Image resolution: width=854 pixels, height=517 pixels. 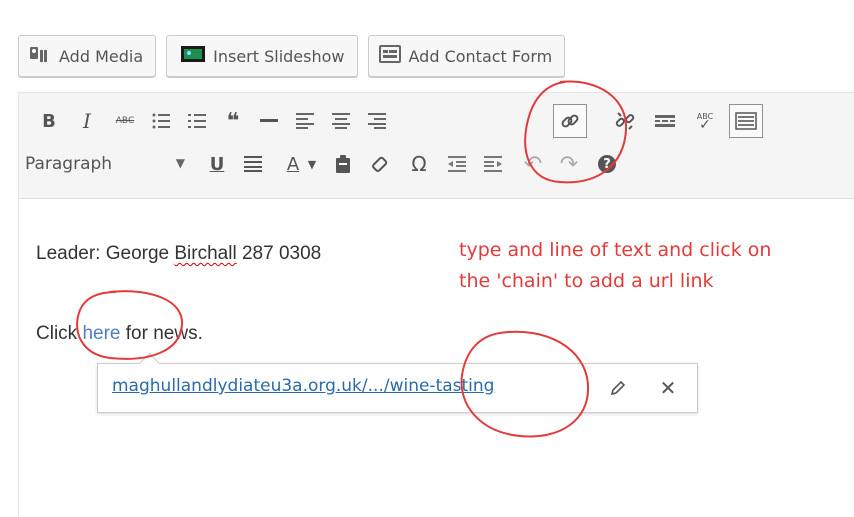 I want to click on help-icon: ?, so click(x=607, y=164).